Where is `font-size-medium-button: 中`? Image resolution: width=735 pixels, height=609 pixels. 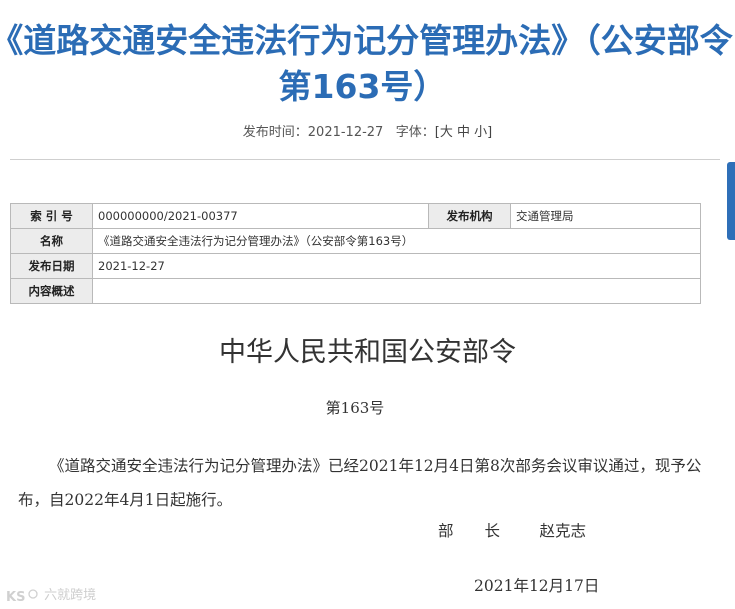
font-size-medium-button: 中 is located at coordinates (463, 132).